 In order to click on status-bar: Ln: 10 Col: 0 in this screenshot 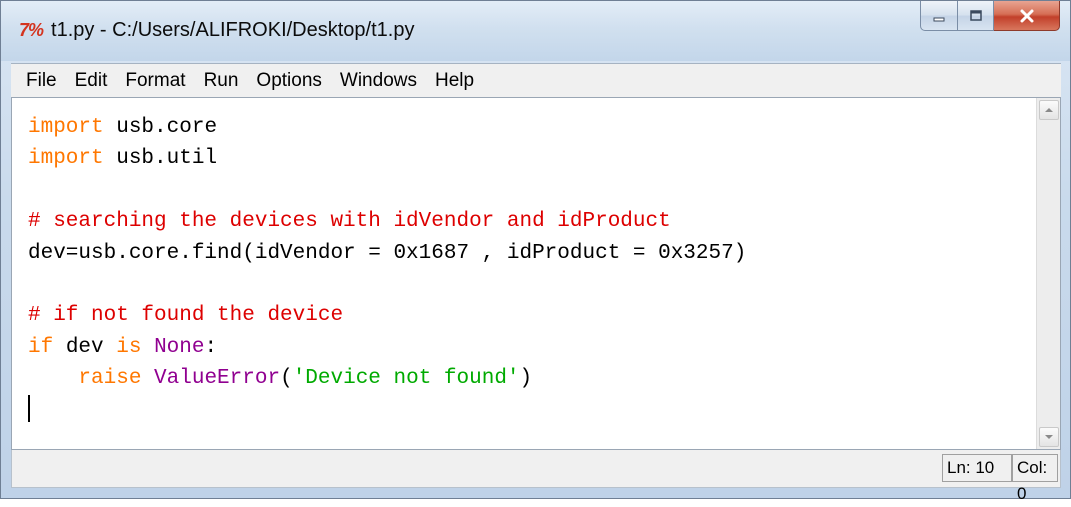, I will do `click(536, 476)`.